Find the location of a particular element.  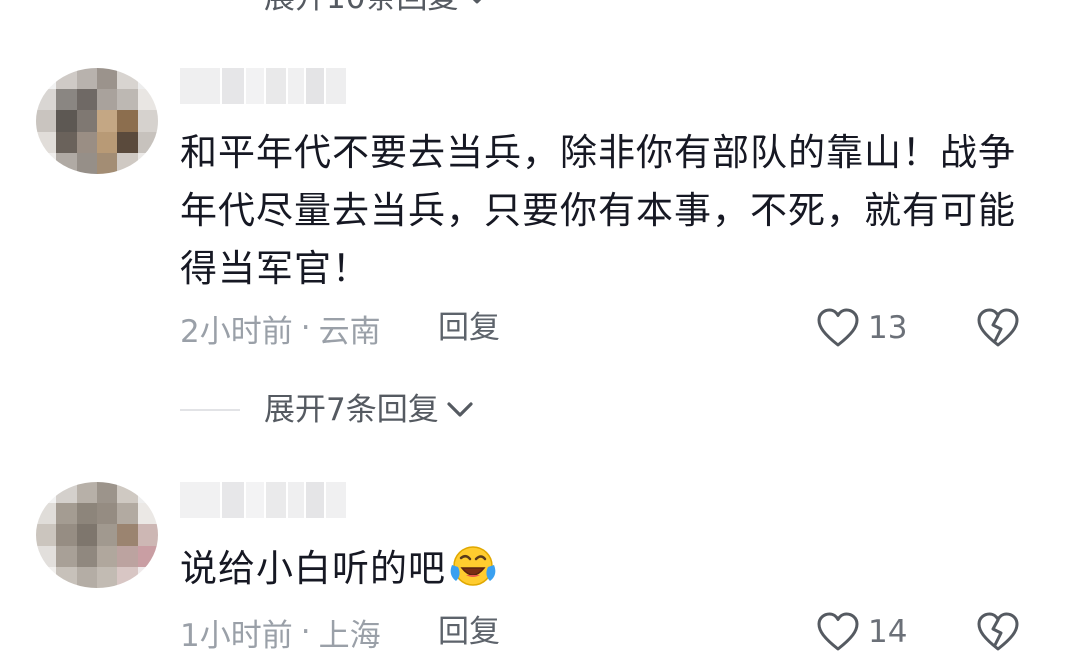

comment-text-content: 说给小白听的吧 is located at coordinates (313, 568).